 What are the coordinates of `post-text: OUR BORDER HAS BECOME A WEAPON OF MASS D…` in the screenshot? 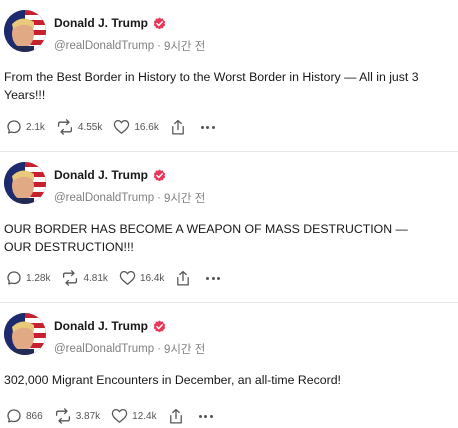 It's located at (206, 238).